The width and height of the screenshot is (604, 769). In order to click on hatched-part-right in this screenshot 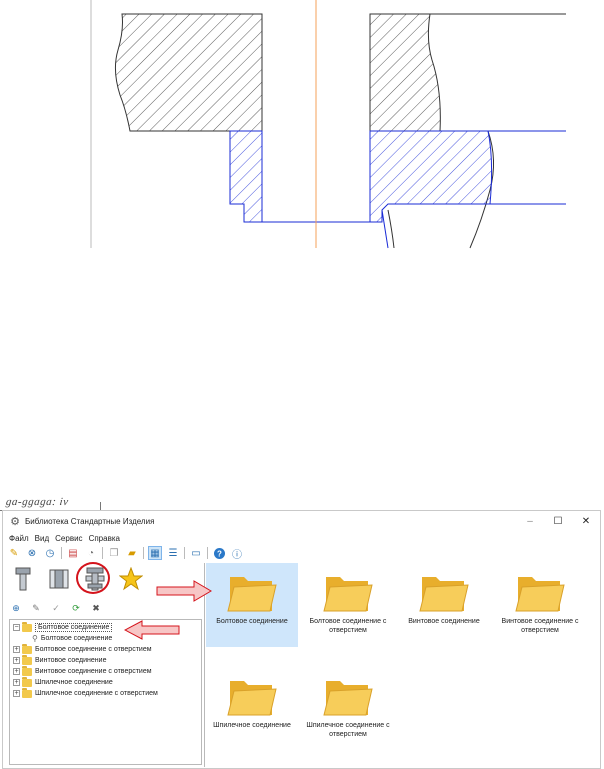, I will do `click(405, 72)`.